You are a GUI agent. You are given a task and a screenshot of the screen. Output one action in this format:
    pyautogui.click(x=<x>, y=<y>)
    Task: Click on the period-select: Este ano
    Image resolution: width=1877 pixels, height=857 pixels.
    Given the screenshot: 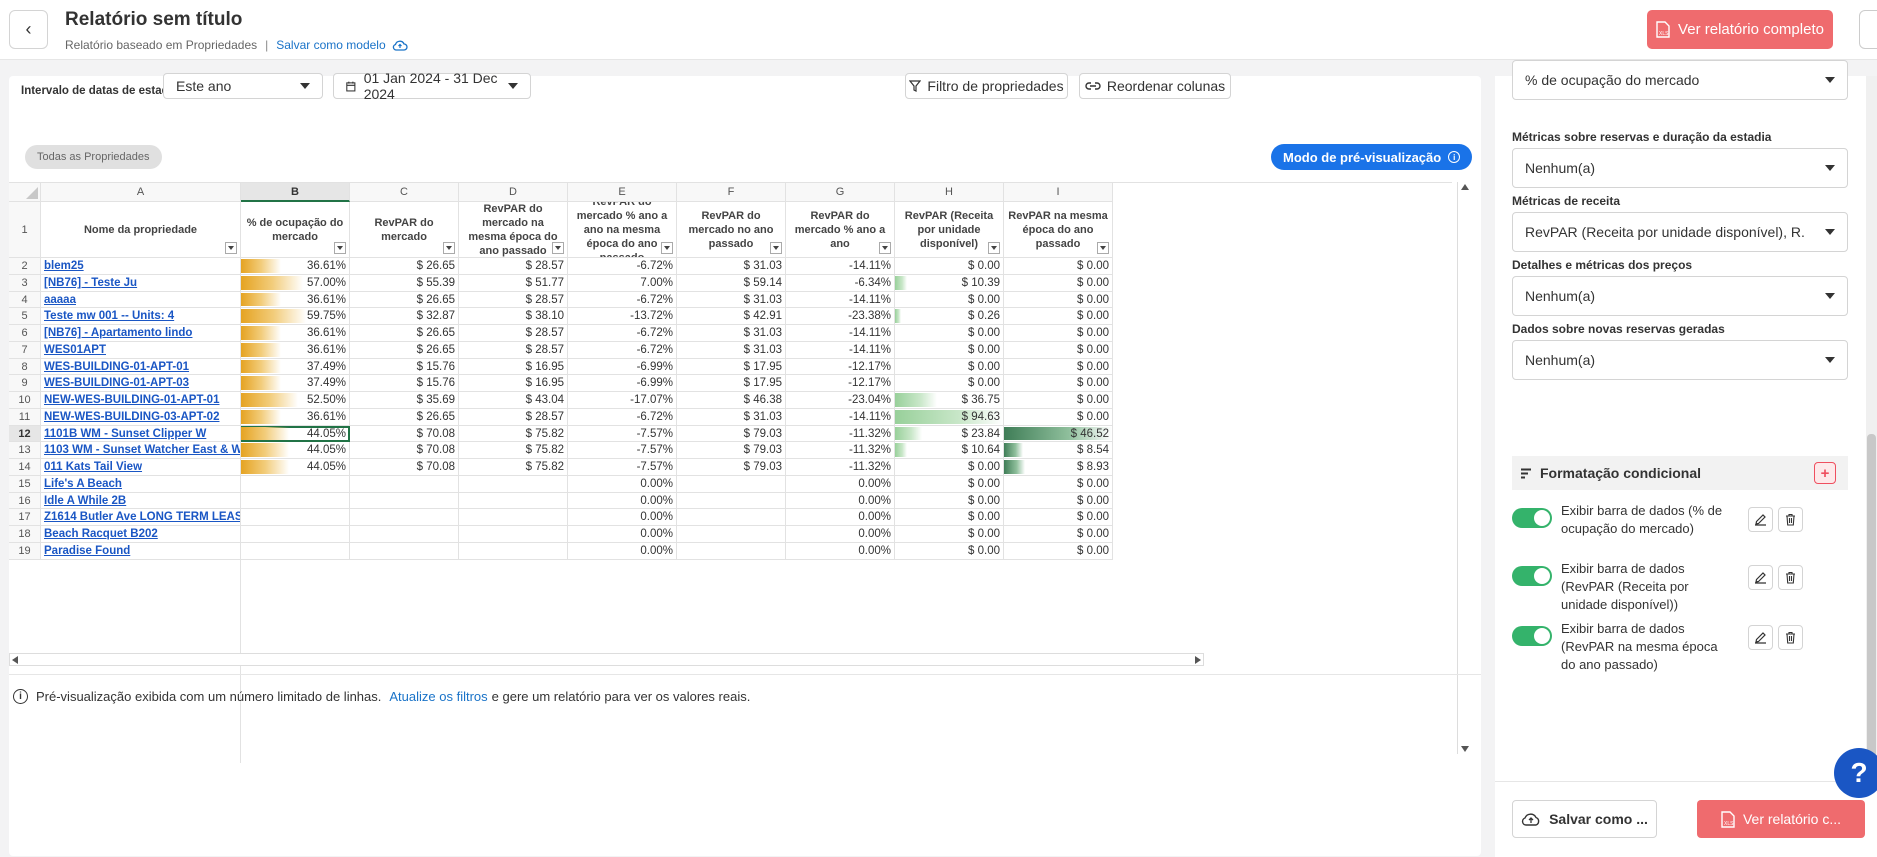 What is the action you would take?
    pyautogui.click(x=243, y=86)
    